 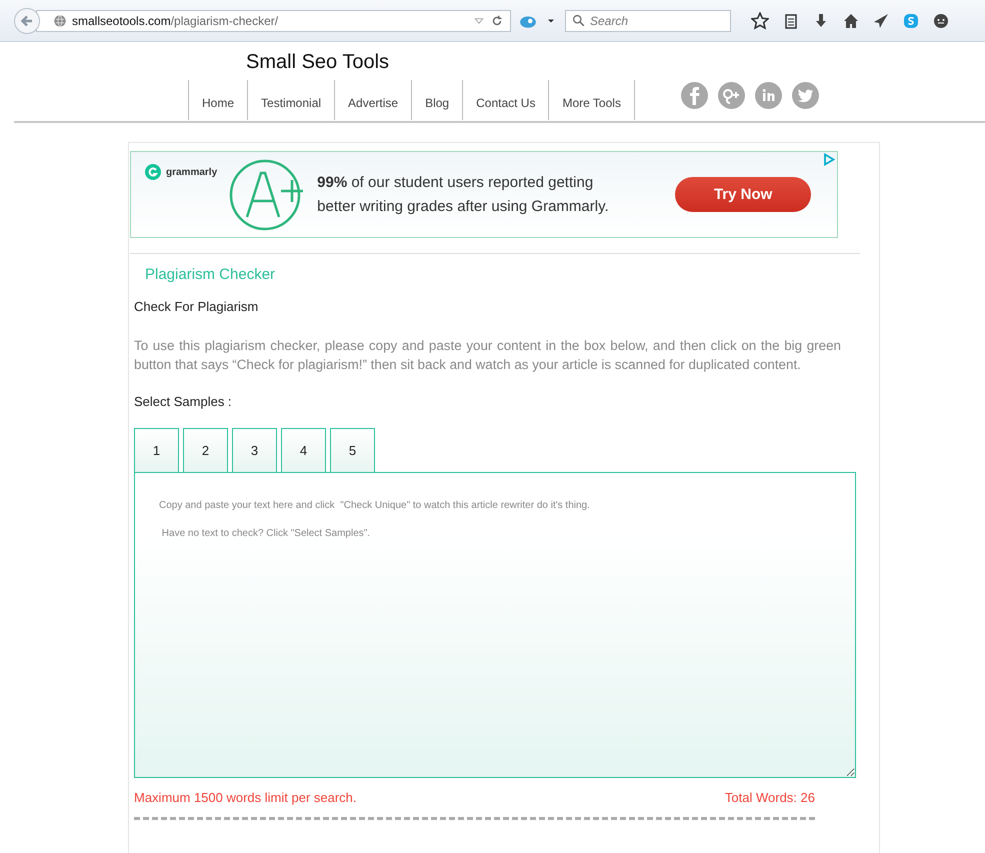 I want to click on nav-link: More Tools, so click(x=592, y=100).